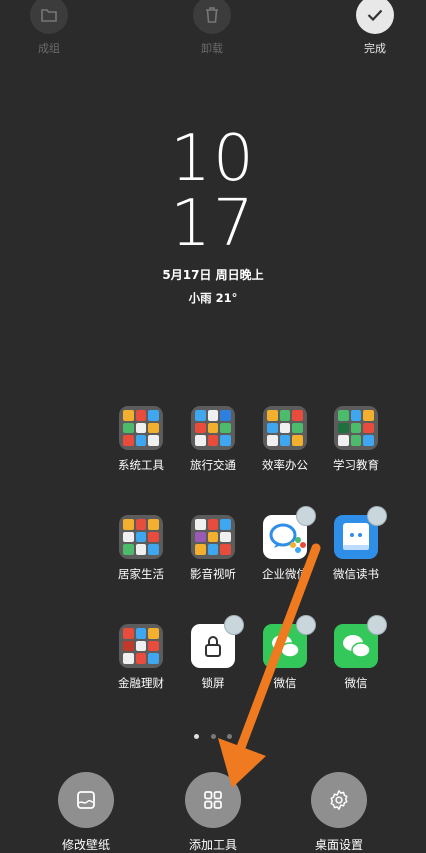 This screenshot has width=426, height=853. What do you see at coordinates (269, 665) in the screenshot?
I see `orange-arrow-annotation` at bounding box center [269, 665].